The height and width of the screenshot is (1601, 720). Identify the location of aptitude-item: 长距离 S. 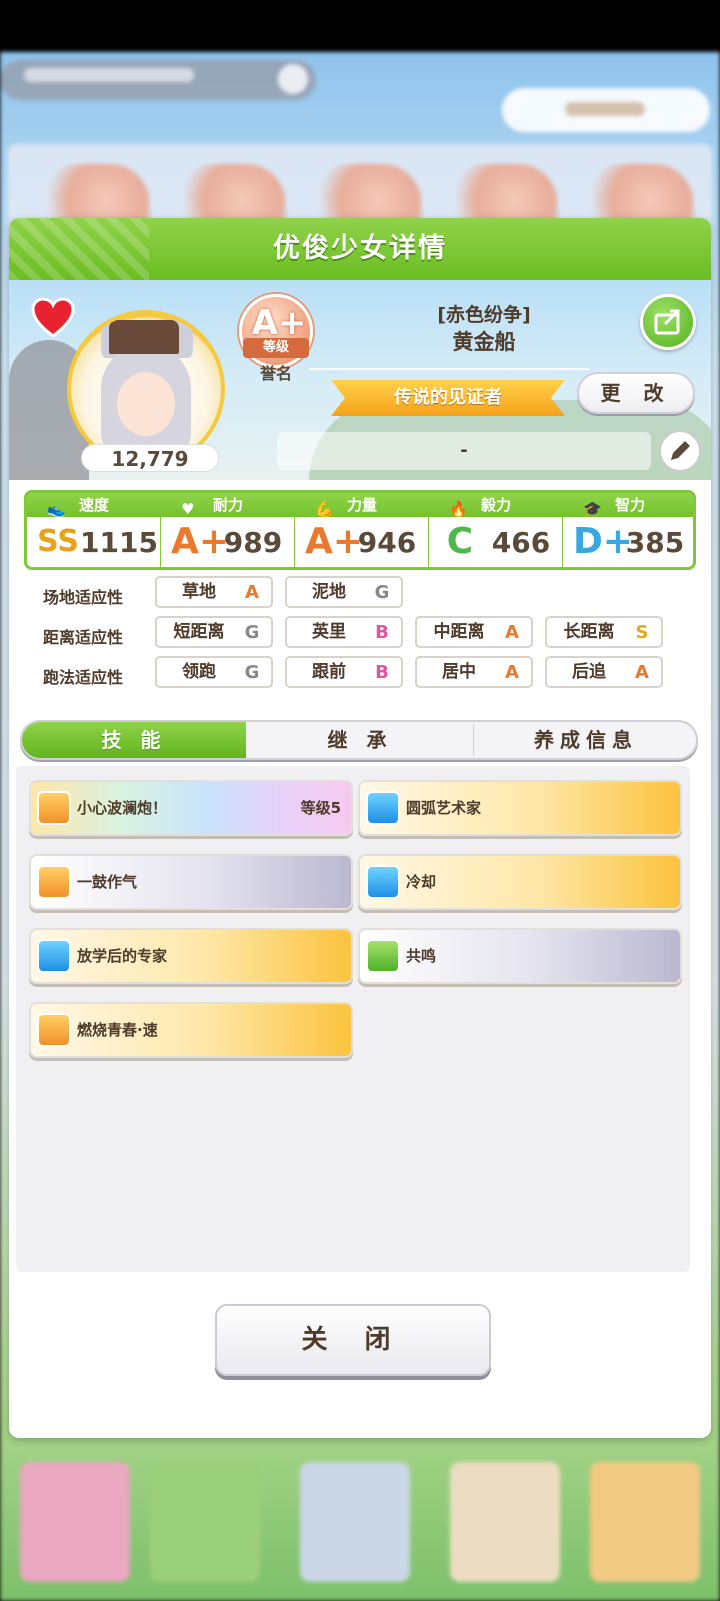
(604, 632).